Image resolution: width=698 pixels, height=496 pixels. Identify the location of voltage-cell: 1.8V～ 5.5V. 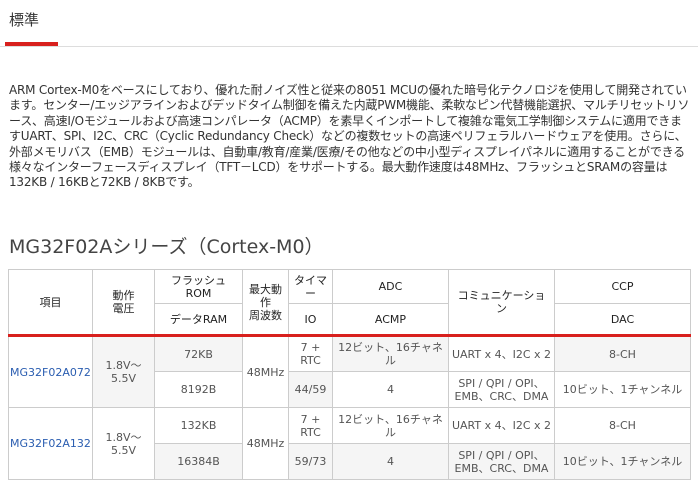
(123, 443).